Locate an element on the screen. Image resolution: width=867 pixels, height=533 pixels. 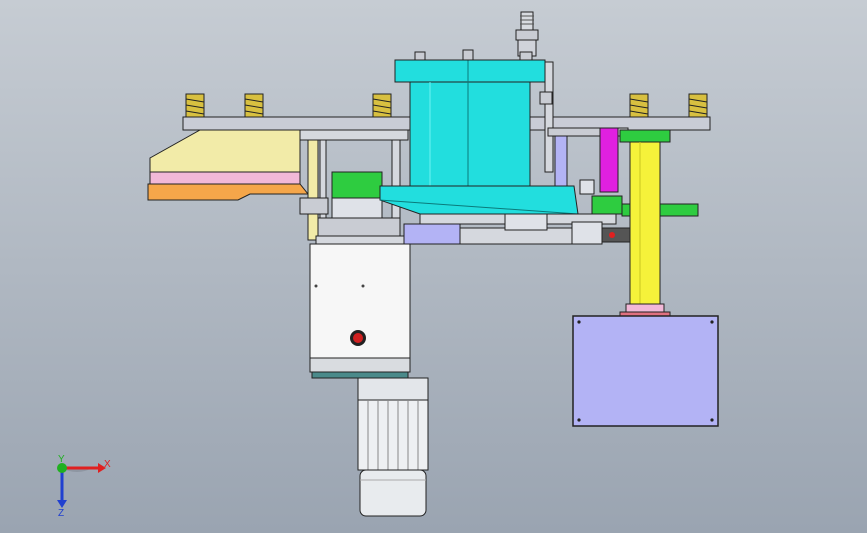
motor-icon is located at coordinates (393, 447).